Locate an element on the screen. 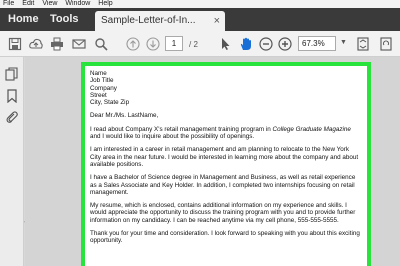 Image resolution: width=400 pixels, height=266 pixels. bookmark-icon is located at coordinates (12, 96).